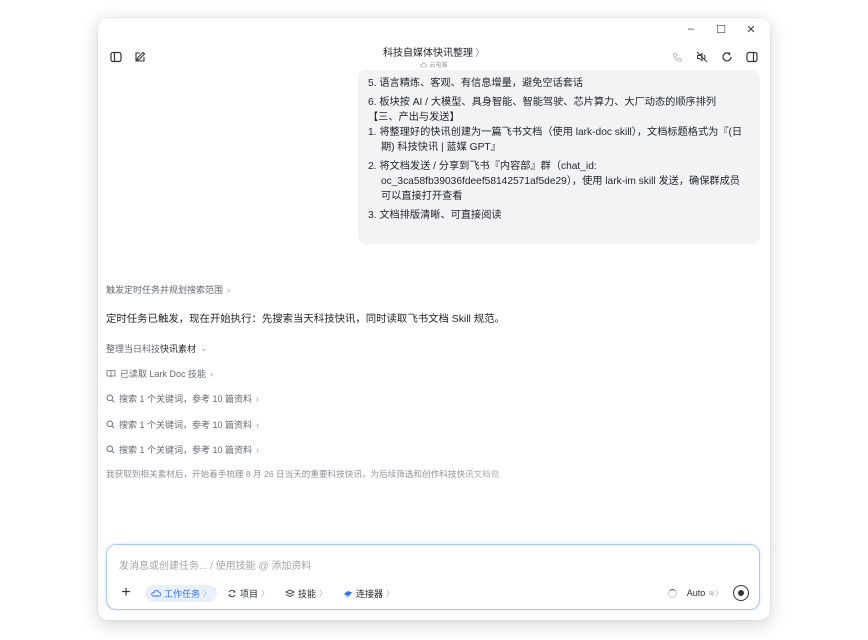  I want to click on plus-icon: +, so click(126, 593).